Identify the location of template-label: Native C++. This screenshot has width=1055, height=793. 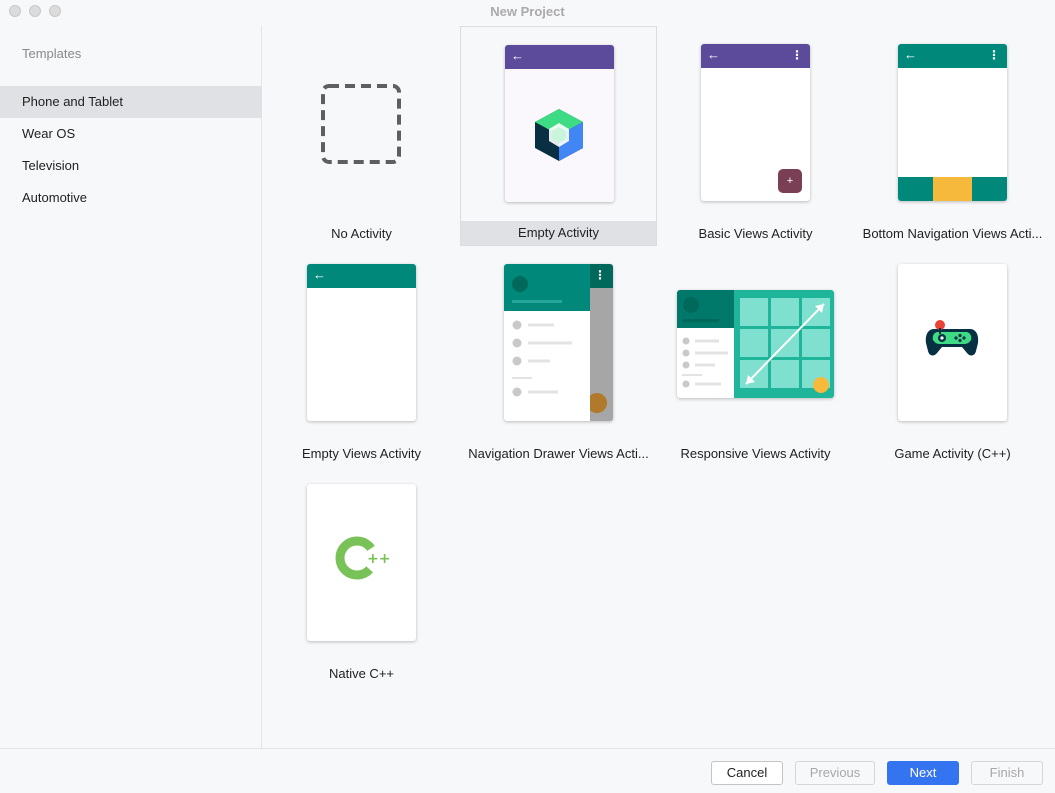
(361, 673).